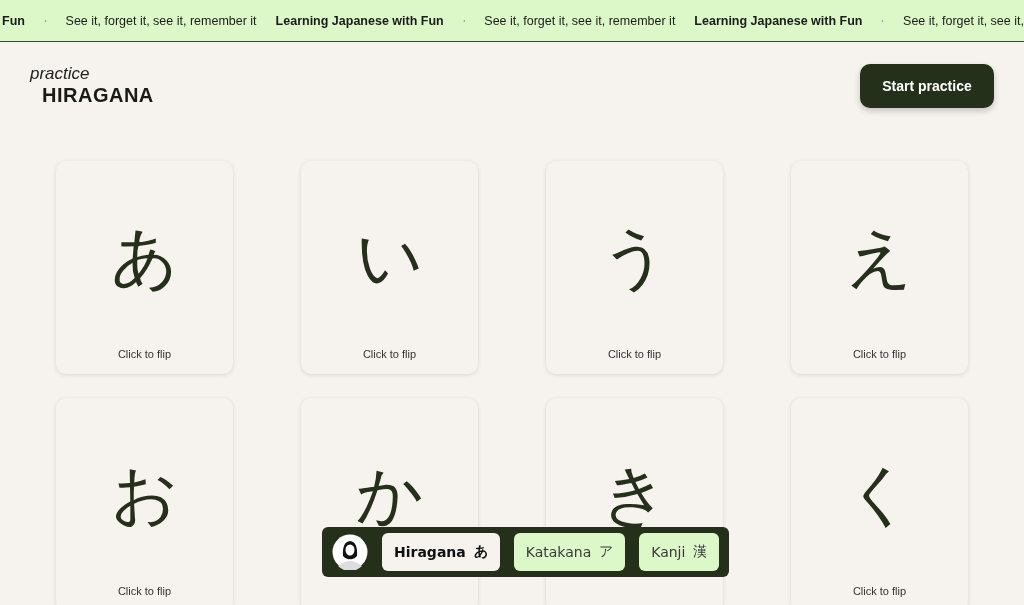 This screenshot has height=605, width=1024. I want to click on page-subtitle: practice, so click(60, 74).